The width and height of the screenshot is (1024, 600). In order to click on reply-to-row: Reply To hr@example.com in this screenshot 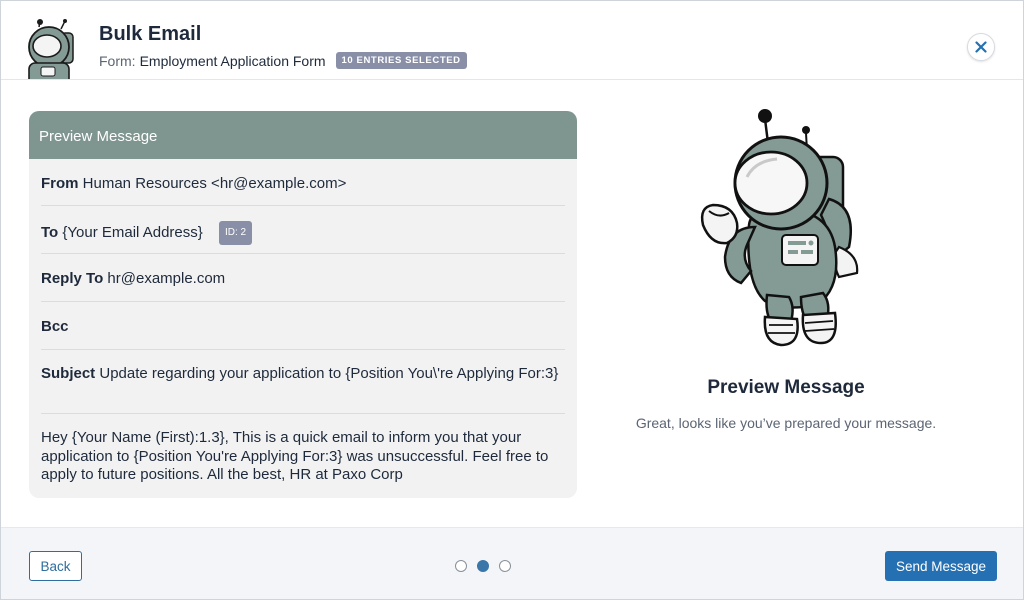, I will do `click(303, 278)`.